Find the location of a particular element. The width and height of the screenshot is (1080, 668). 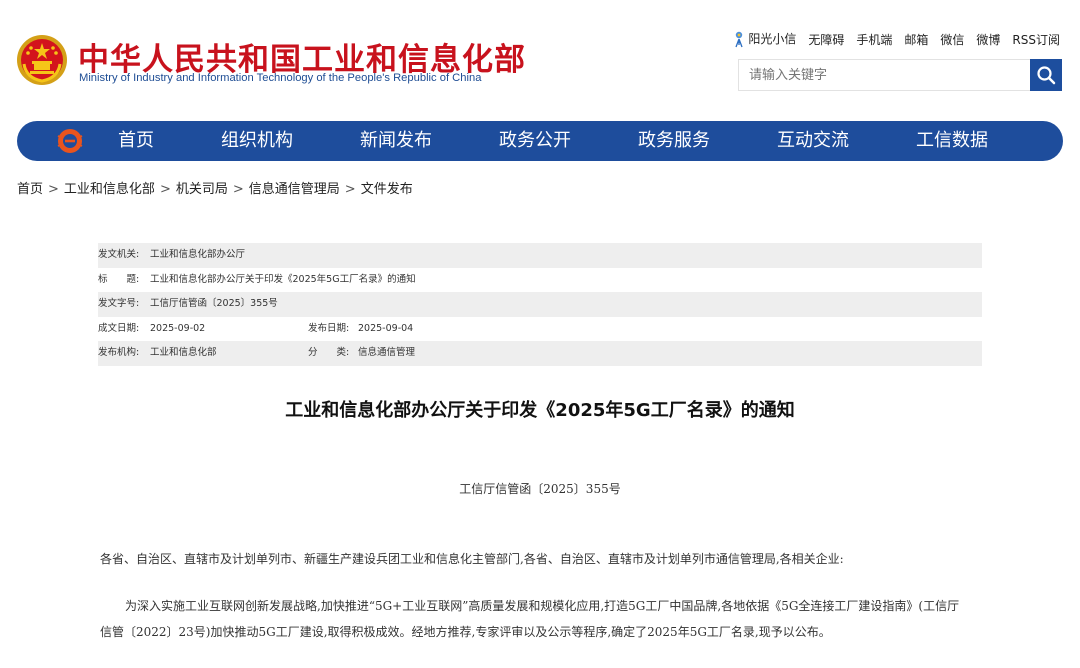

toplink-mail: 邮箱 is located at coordinates (916, 39).